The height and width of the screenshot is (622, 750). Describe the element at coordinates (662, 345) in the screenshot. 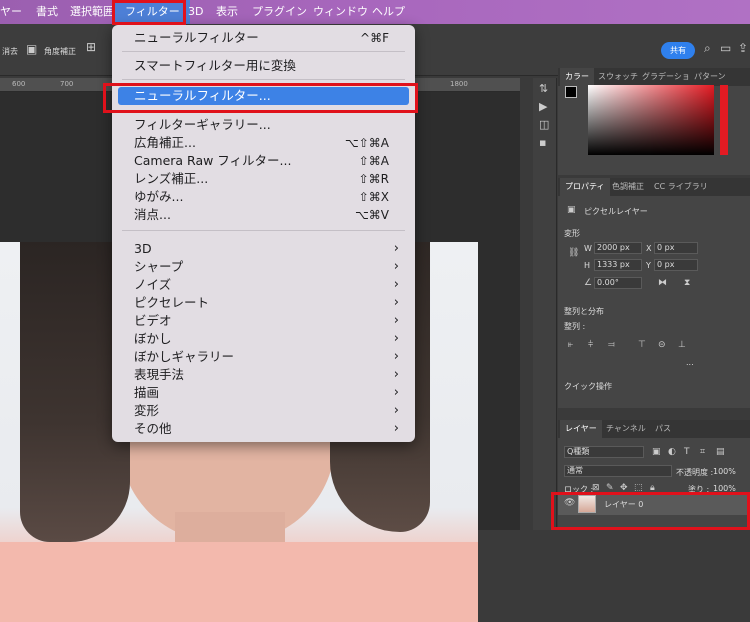

I see `align-middle-icon: ⊝` at that location.